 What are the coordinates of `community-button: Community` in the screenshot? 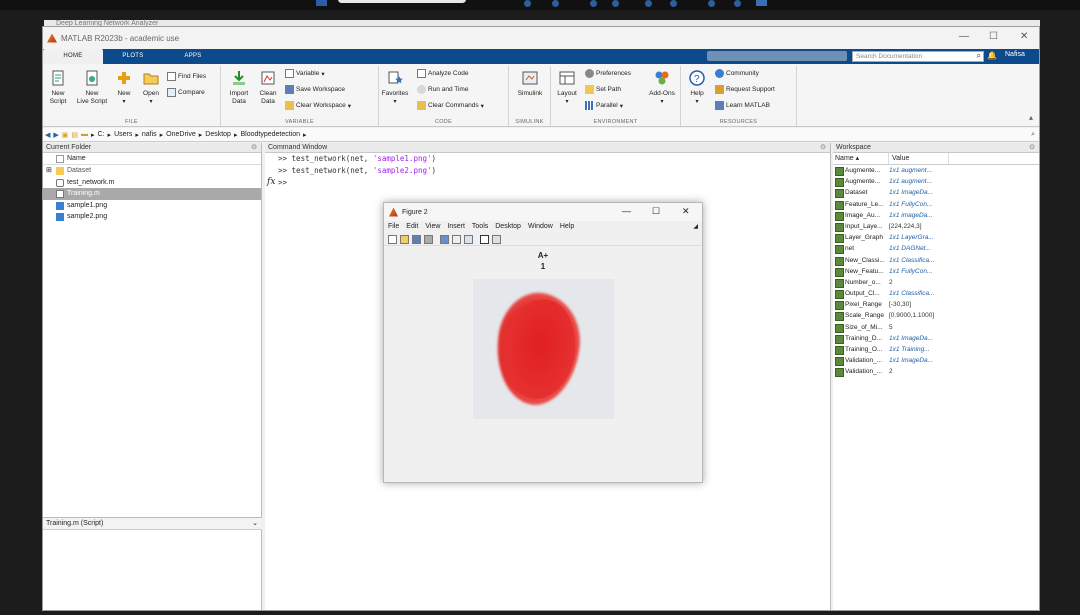 It's located at (737, 73).